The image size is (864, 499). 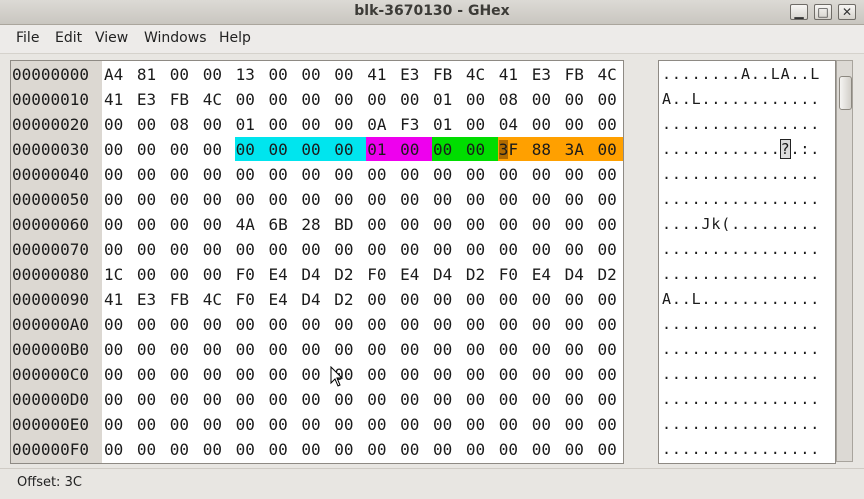 I want to click on menu-file: File, so click(x=27, y=38).